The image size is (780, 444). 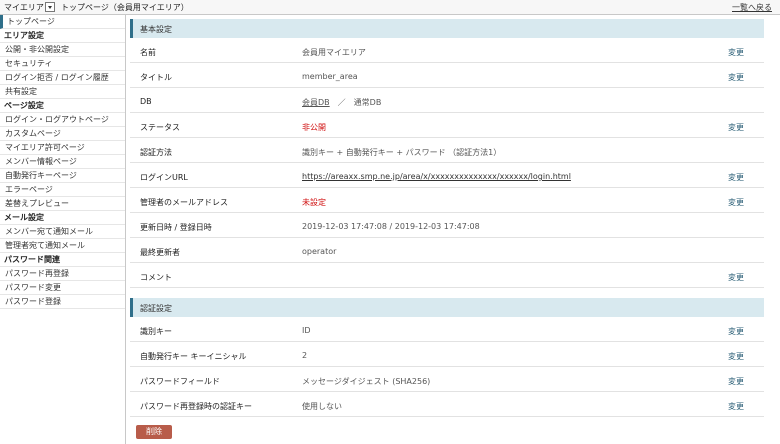 What do you see at coordinates (62, 190) in the screenshot?
I see `sidebar-item-error-page: エラーページ` at bounding box center [62, 190].